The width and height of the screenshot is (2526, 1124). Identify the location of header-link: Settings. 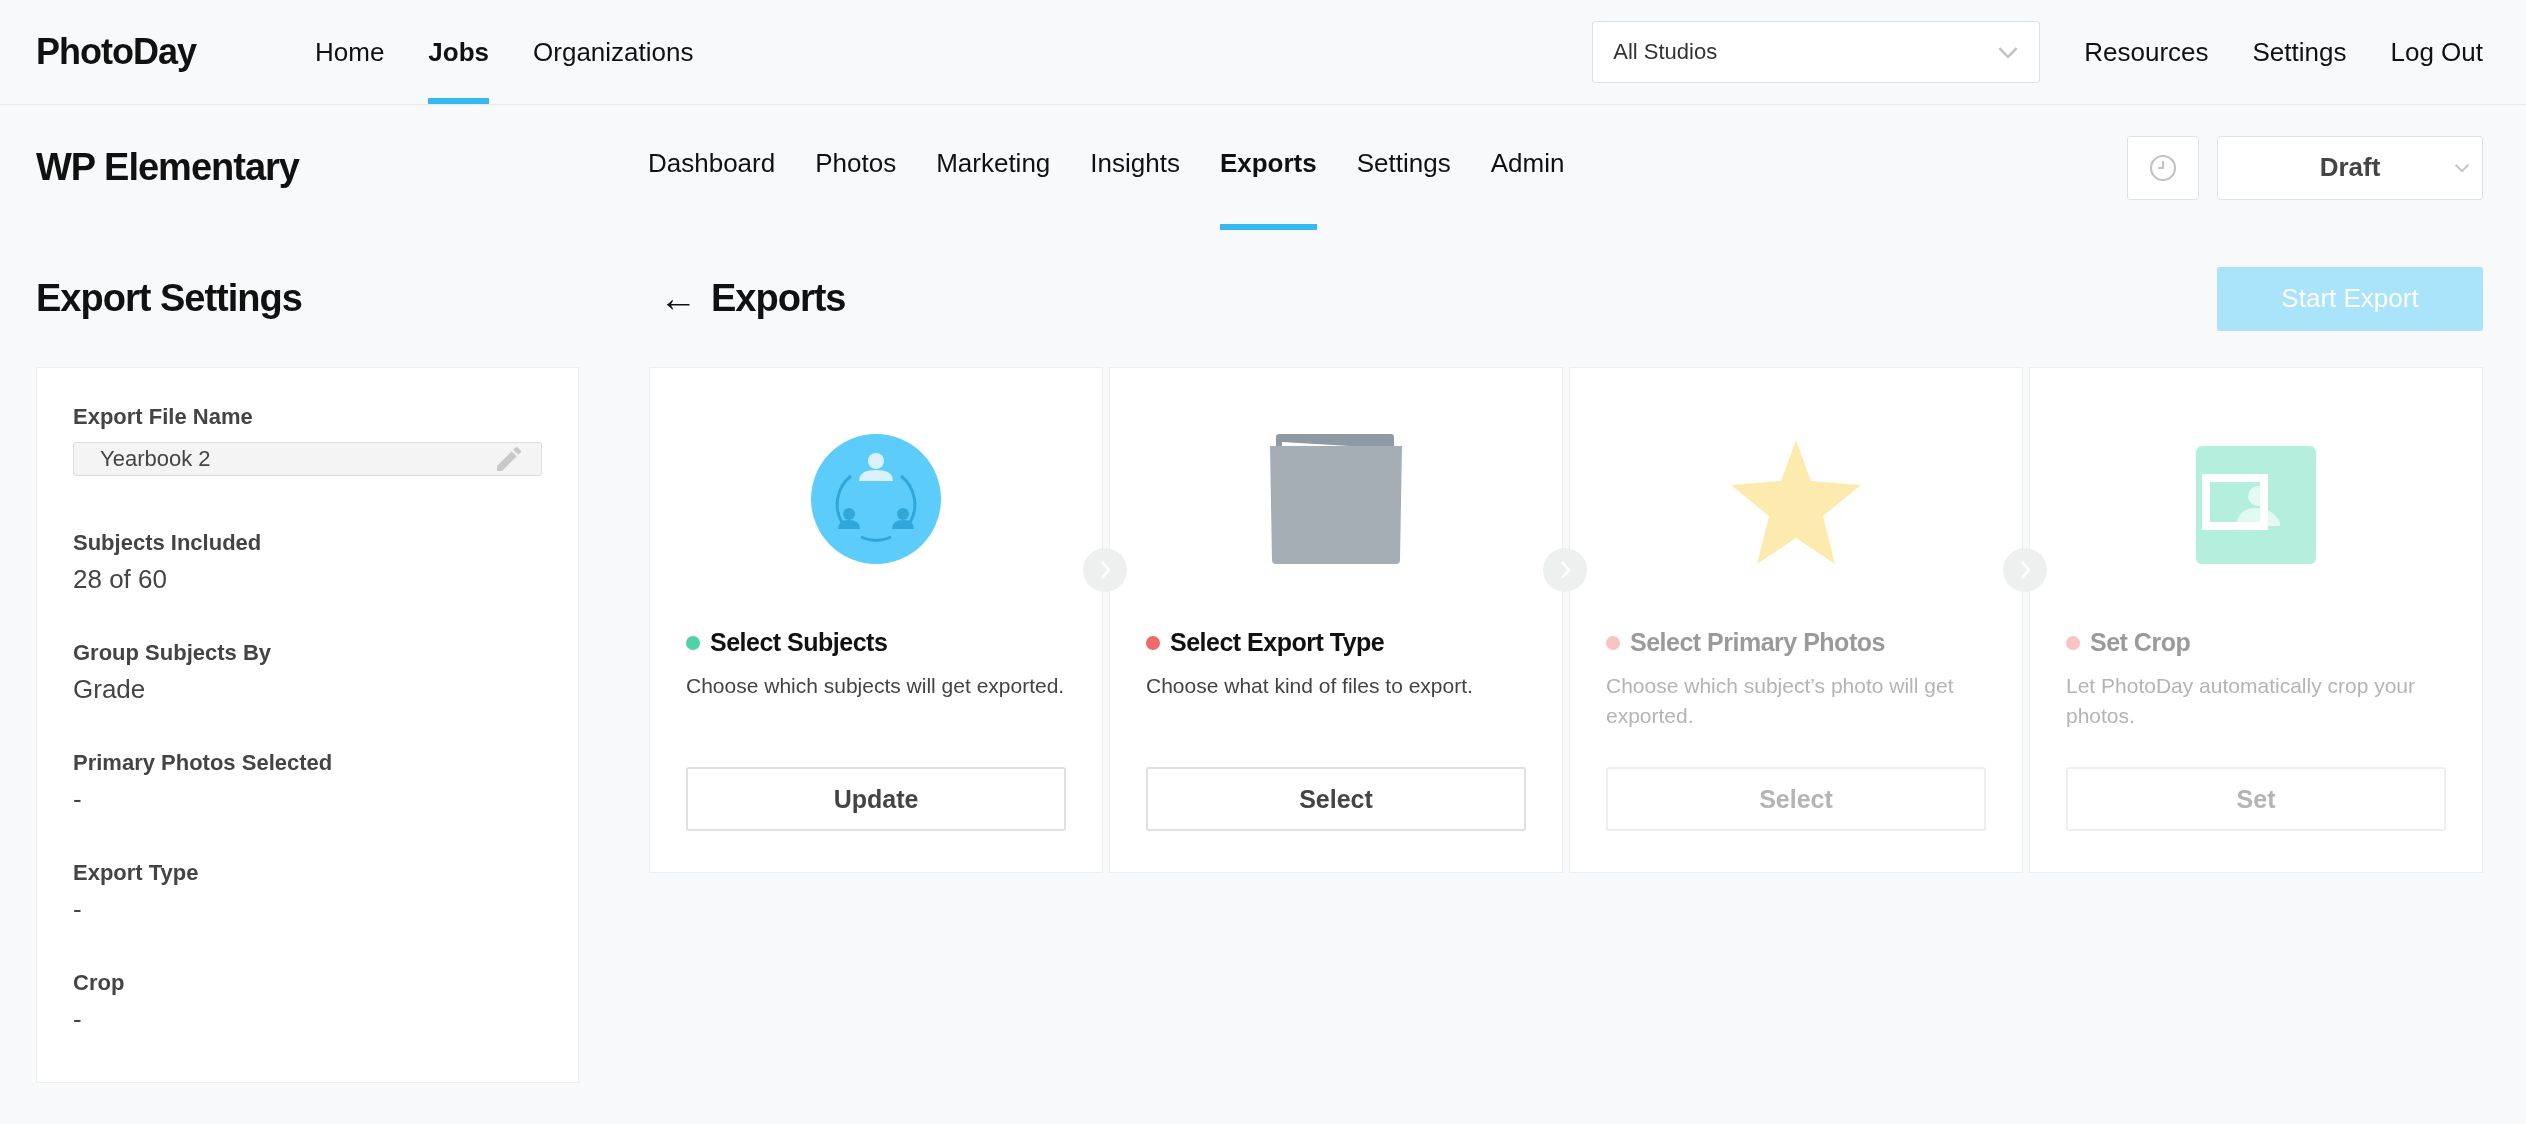
(2299, 52).